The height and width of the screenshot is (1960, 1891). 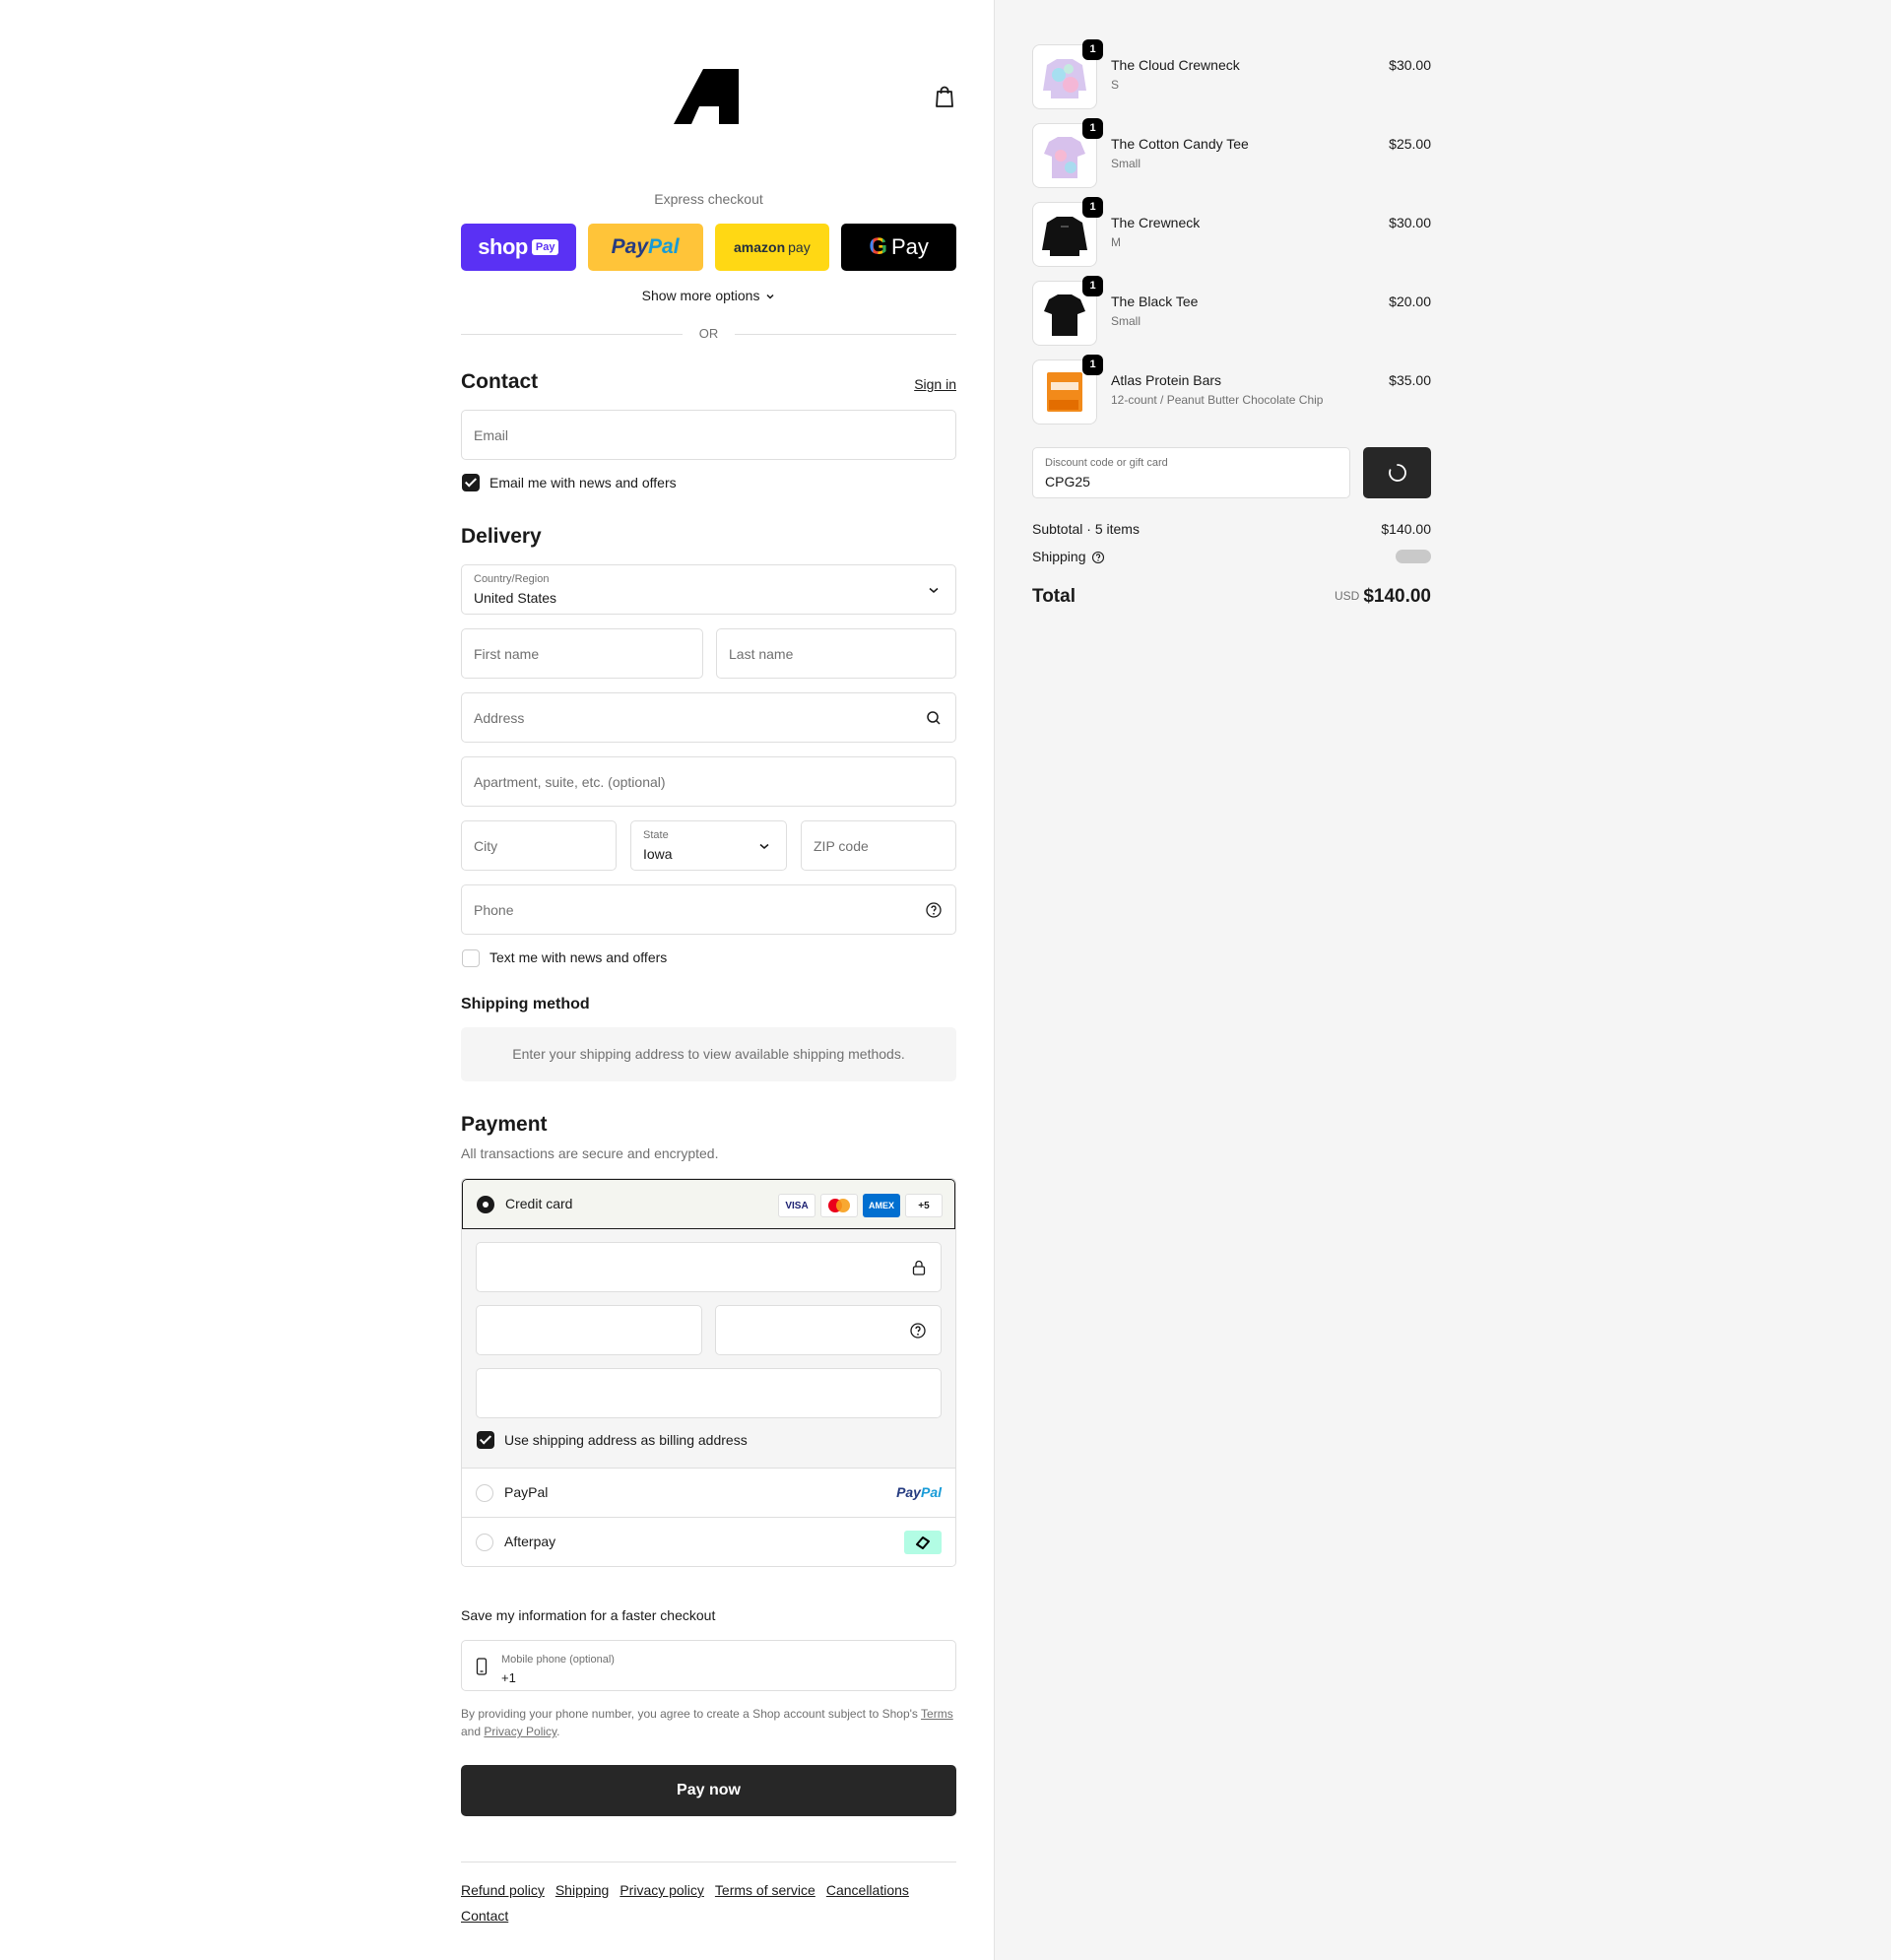 I want to click on store-logo, so click(x=707, y=97).